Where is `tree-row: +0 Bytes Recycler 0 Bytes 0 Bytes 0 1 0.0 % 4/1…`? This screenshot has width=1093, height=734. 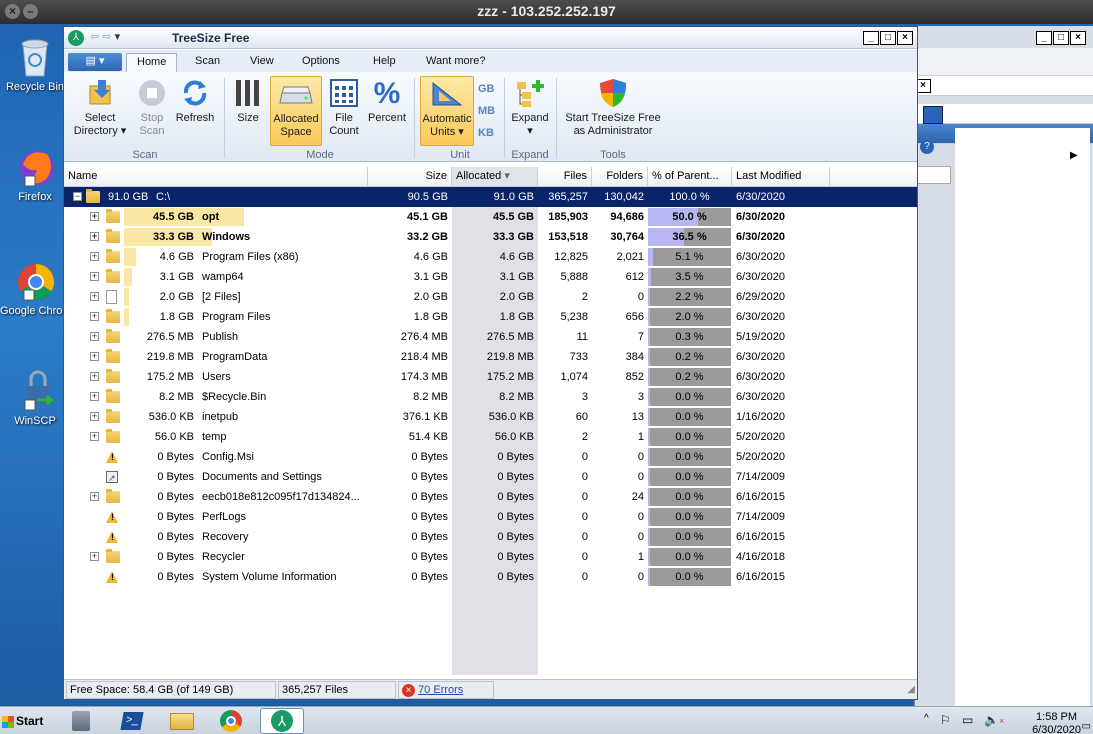 tree-row: +0 Bytes Recycler 0 Bytes 0 Bytes 0 1 0.0 % 4/1… is located at coordinates (490, 557).